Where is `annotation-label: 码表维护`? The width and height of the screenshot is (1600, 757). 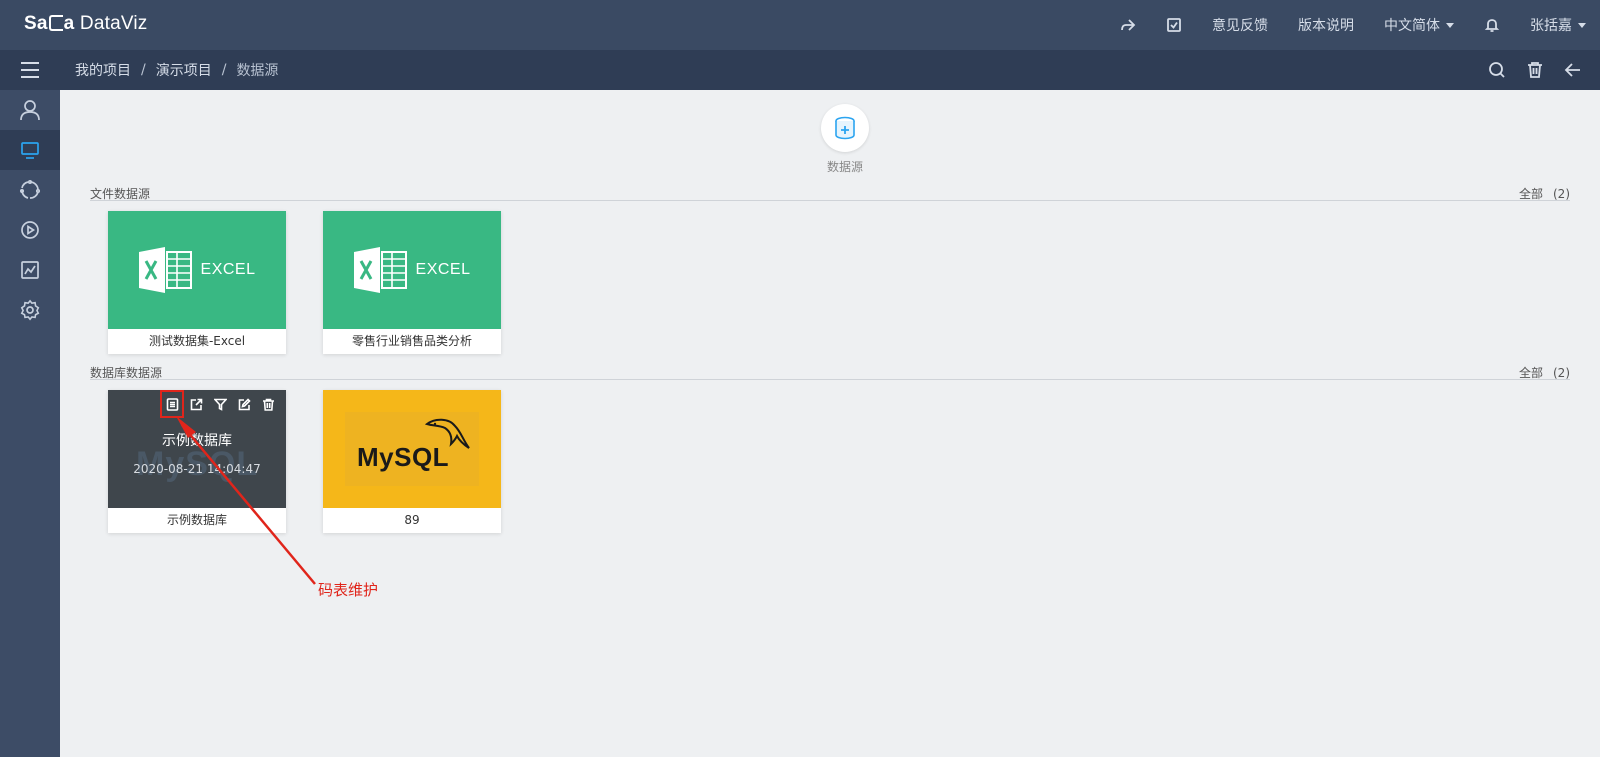
annotation-label: 码表维护 is located at coordinates (348, 590).